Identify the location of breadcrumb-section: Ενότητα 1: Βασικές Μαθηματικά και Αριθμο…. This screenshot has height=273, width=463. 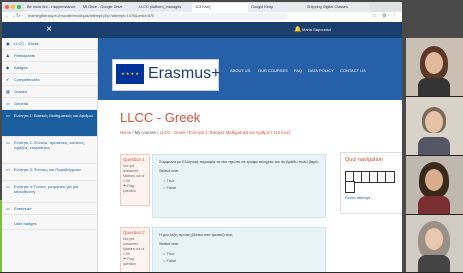
(229, 132).